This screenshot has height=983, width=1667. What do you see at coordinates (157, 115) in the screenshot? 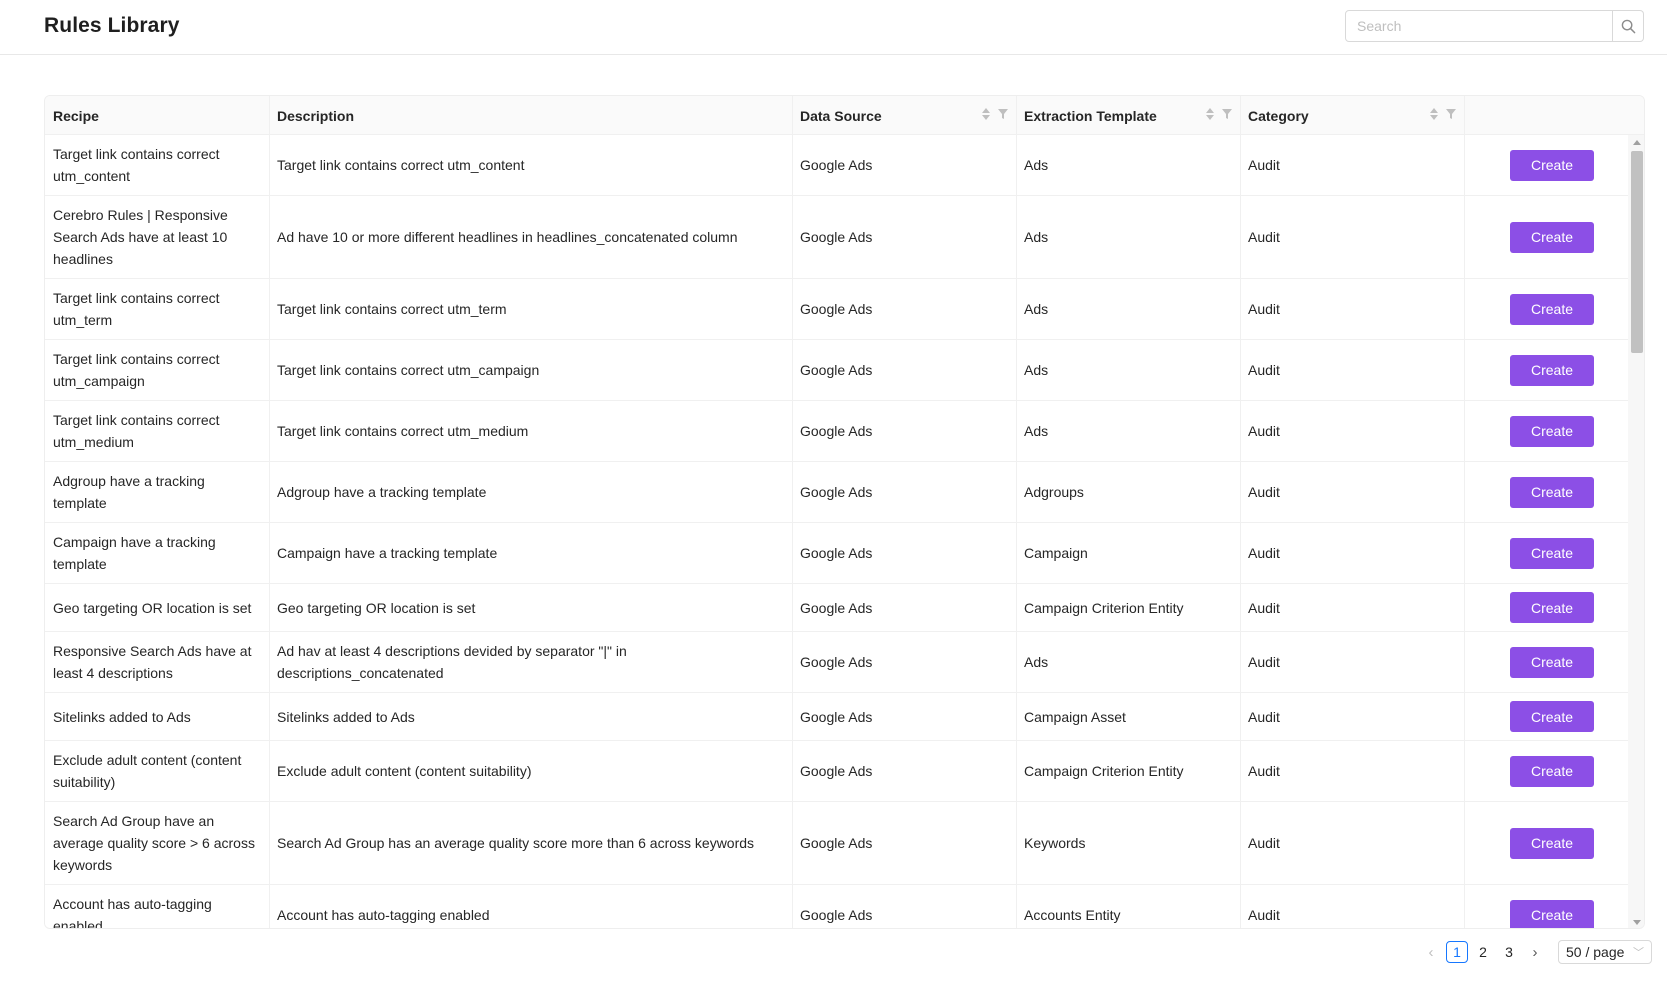
I see `column-header-recipe: Recipe` at bounding box center [157, 115].